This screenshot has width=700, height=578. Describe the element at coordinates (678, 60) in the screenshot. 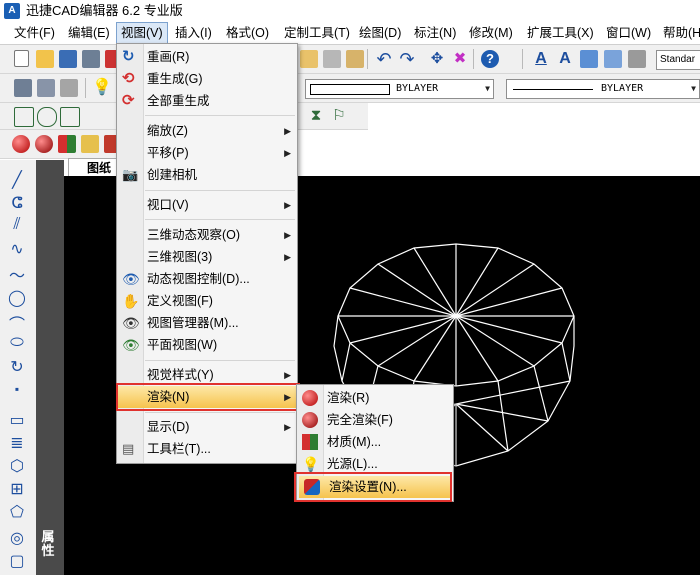

I see `text-style-select: Standar` at that location.